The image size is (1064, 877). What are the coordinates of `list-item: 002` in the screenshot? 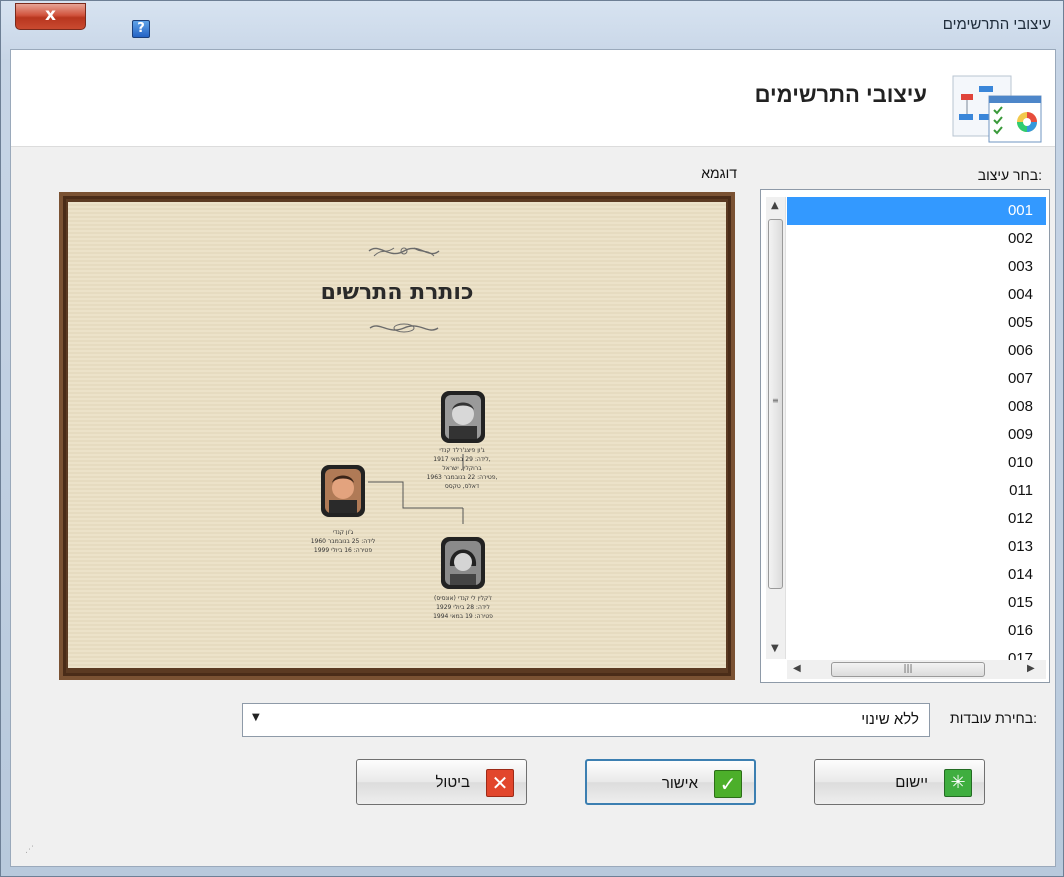 It's located at (916, 239).